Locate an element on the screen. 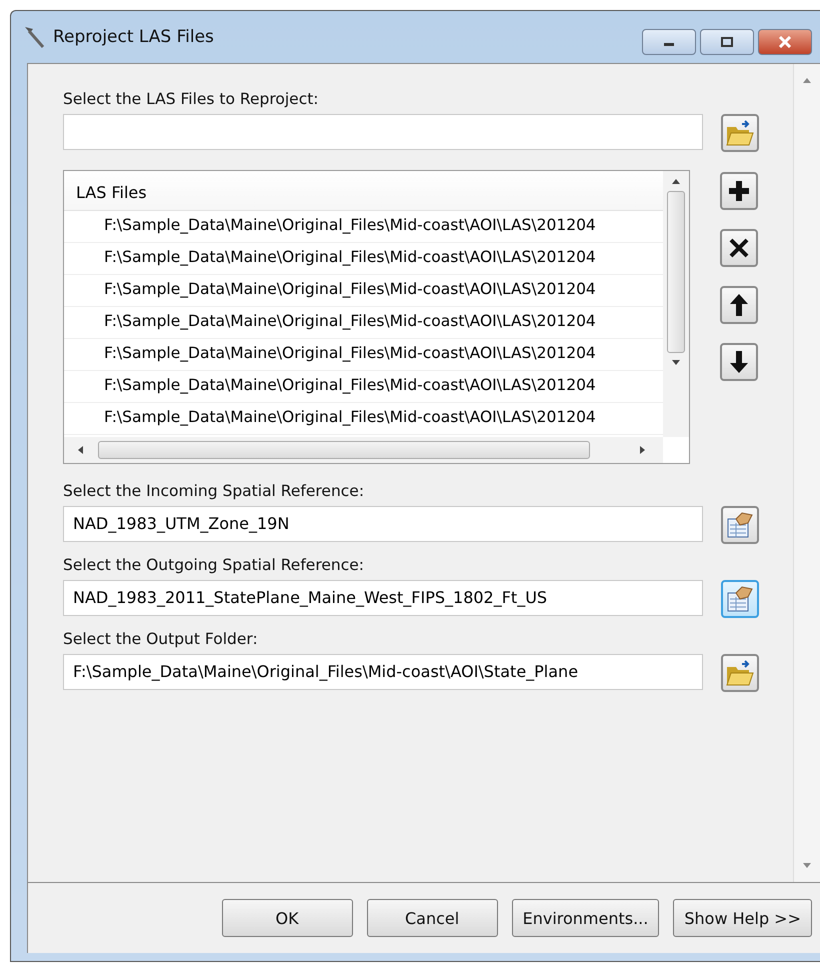 The height and width of the screenshot is (965, 820). input-field is located at coordinates (383, 132).